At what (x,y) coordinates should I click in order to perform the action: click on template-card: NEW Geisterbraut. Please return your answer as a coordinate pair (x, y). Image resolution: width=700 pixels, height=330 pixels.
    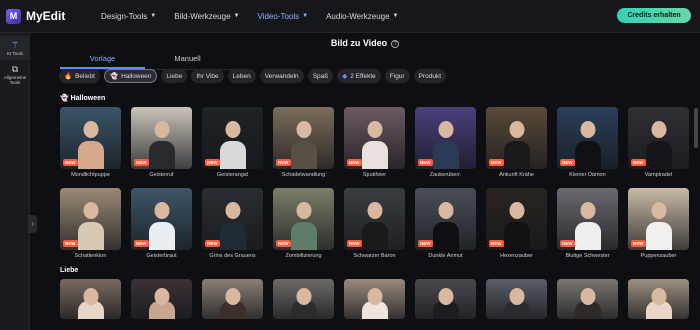
    Looking at the image, I should click on (161, 223).